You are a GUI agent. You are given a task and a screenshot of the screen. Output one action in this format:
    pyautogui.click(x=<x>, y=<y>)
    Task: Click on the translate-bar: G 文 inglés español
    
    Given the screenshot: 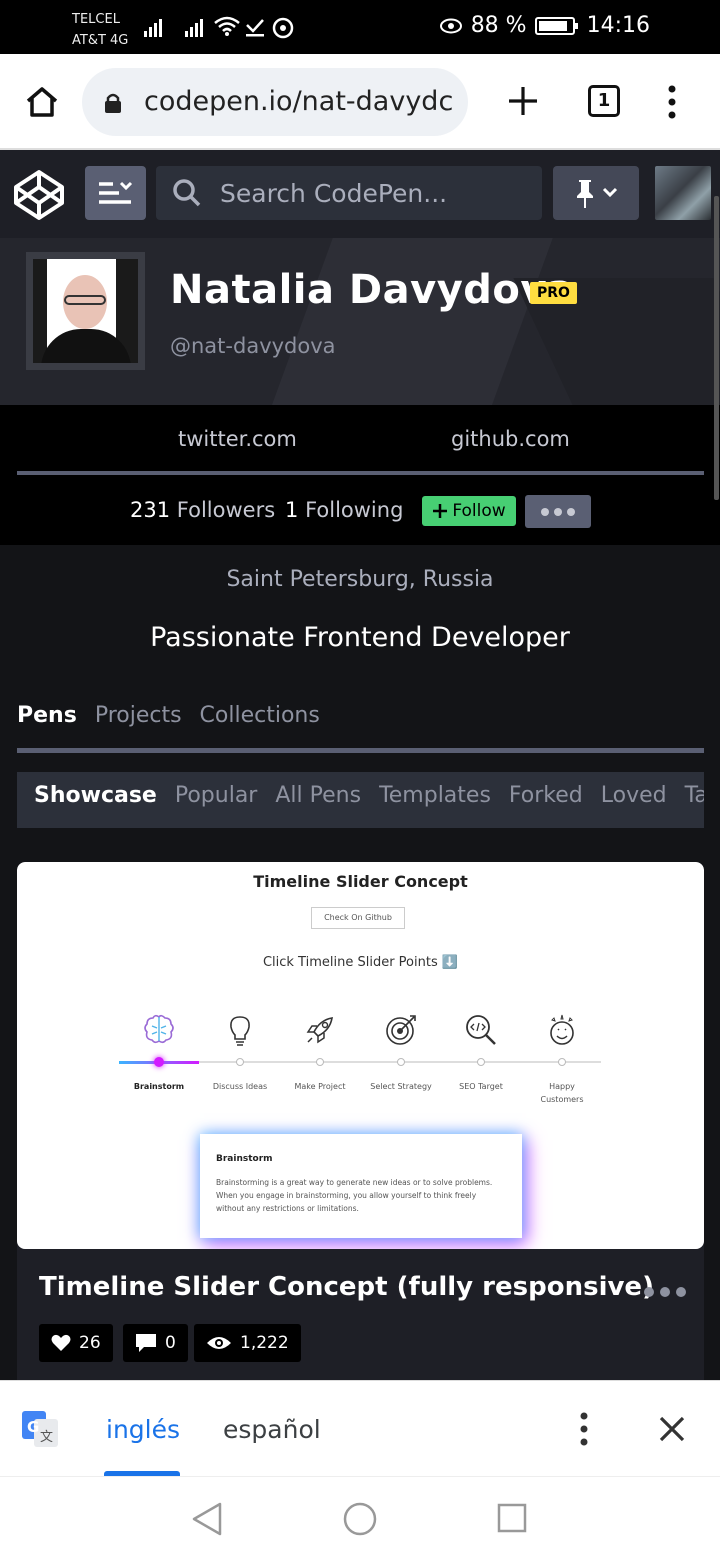 What is the action you would take?
    pyautogui.click(x=360, y=1428)
    